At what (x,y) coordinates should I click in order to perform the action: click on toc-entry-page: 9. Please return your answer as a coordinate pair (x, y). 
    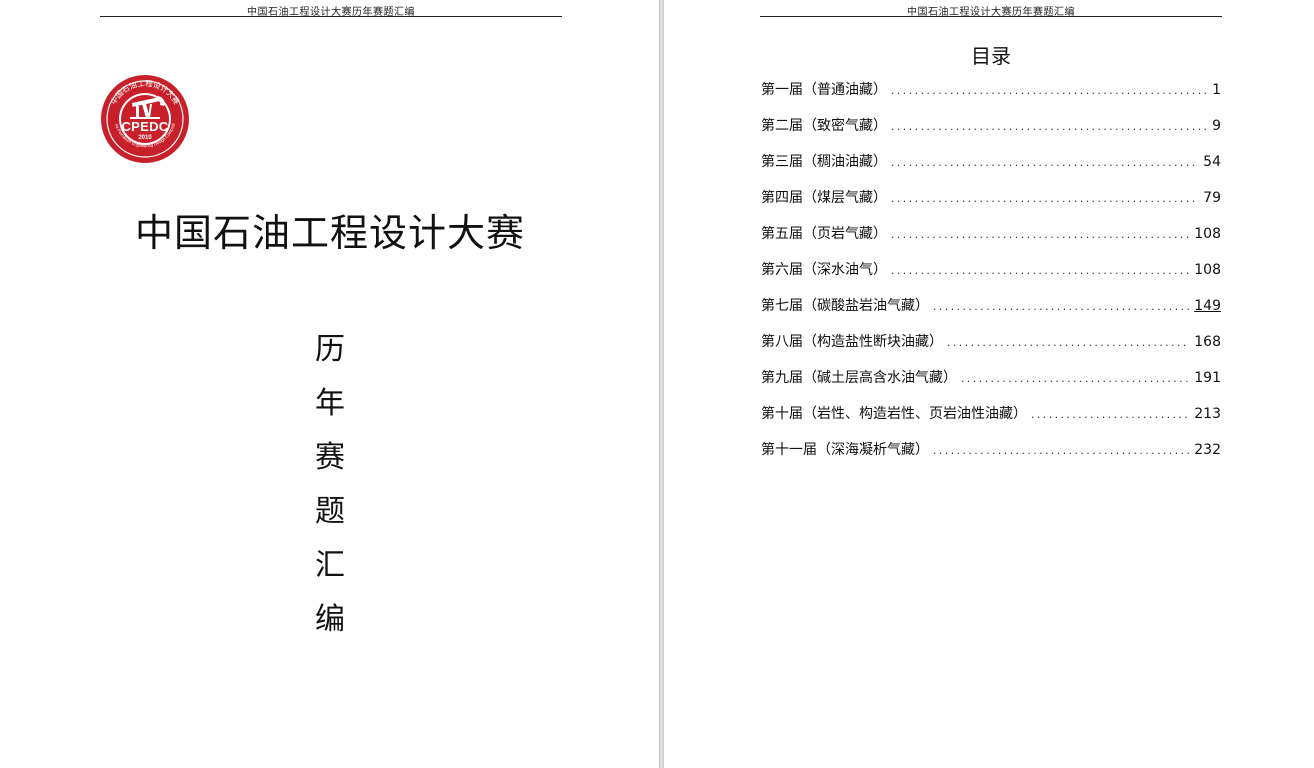
    Looking at the image, I should click on (1216, 126).